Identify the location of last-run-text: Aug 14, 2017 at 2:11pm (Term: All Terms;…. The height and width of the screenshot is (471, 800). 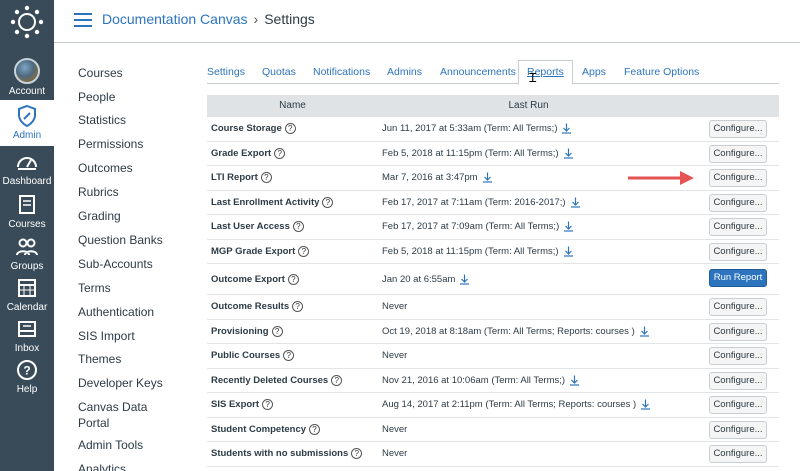
(509, 405).